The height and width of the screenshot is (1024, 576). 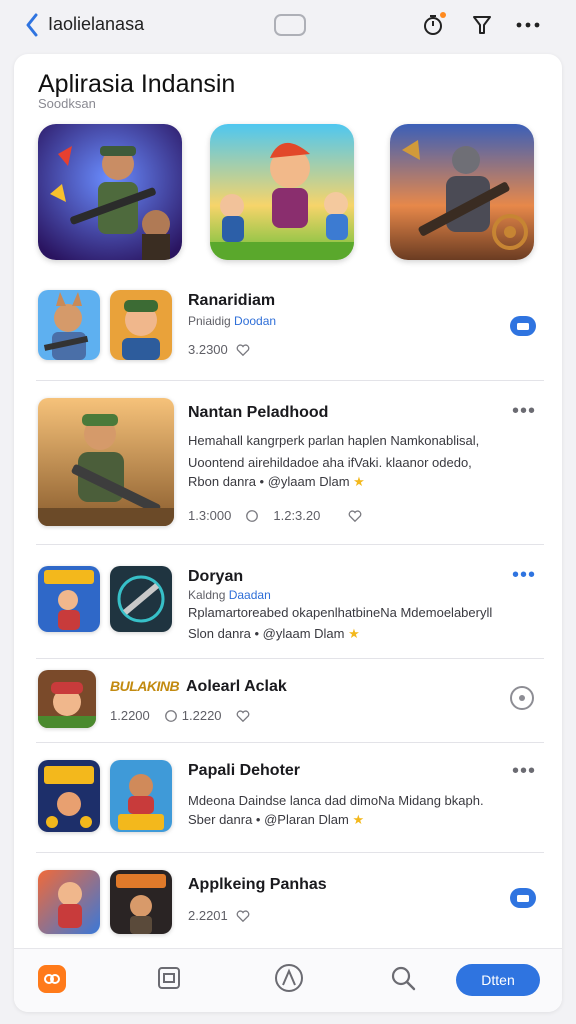 What do you see at coordinates (244, 771) in the screenshot?
I see `row-title: Papali Dehoter` at bounding box center [244, 771].